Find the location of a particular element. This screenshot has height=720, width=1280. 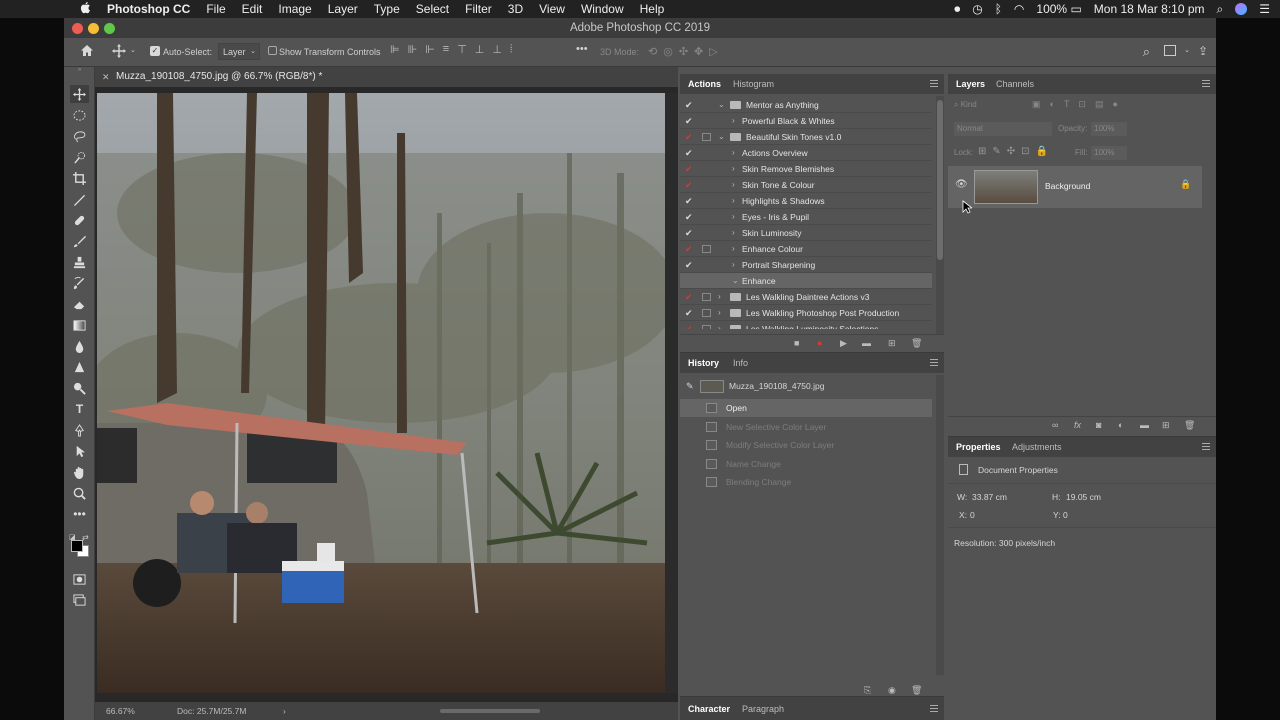

menu-select: Select is located at coordinates (432, 9).